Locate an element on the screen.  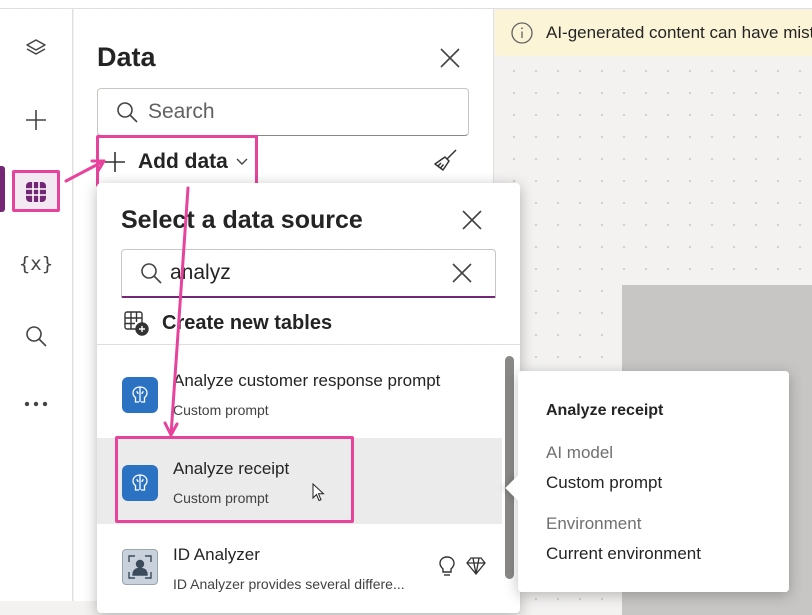
lightbulb-icon is located at coordinates (447, 567).